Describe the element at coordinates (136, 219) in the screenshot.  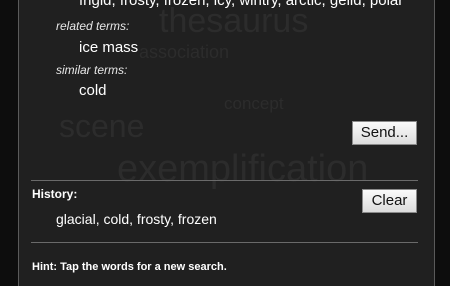
I see `history-list: glacial, cold, frosty, frozen` at that location.